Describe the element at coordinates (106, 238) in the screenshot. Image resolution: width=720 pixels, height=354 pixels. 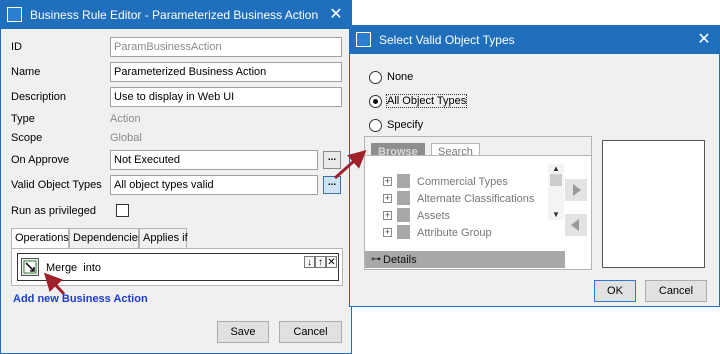
I see `tab-dependencies: Dependencies` at that location.